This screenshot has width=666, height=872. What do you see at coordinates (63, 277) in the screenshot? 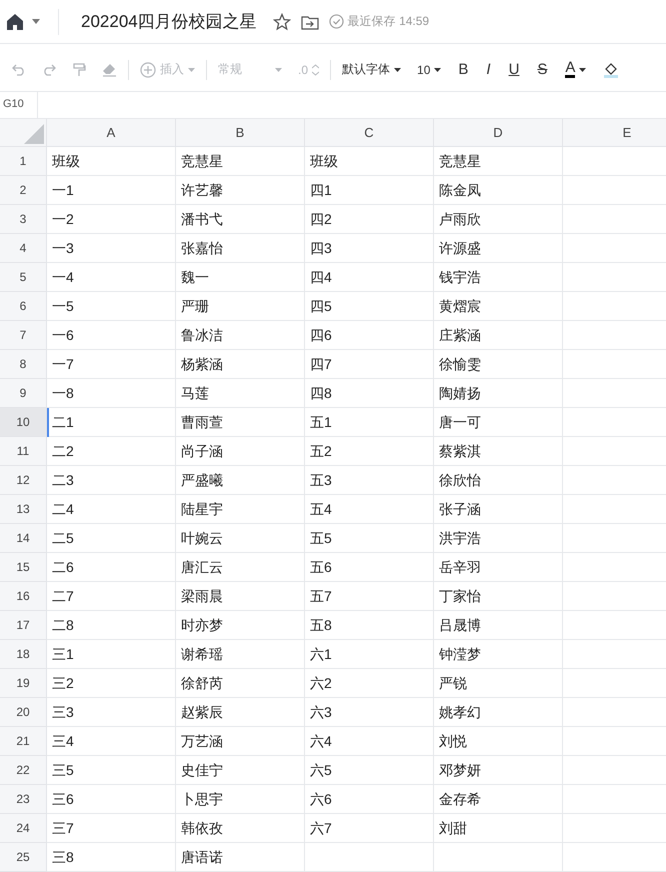
I see `table-cell: 一4` at bounding box center [63, 277].